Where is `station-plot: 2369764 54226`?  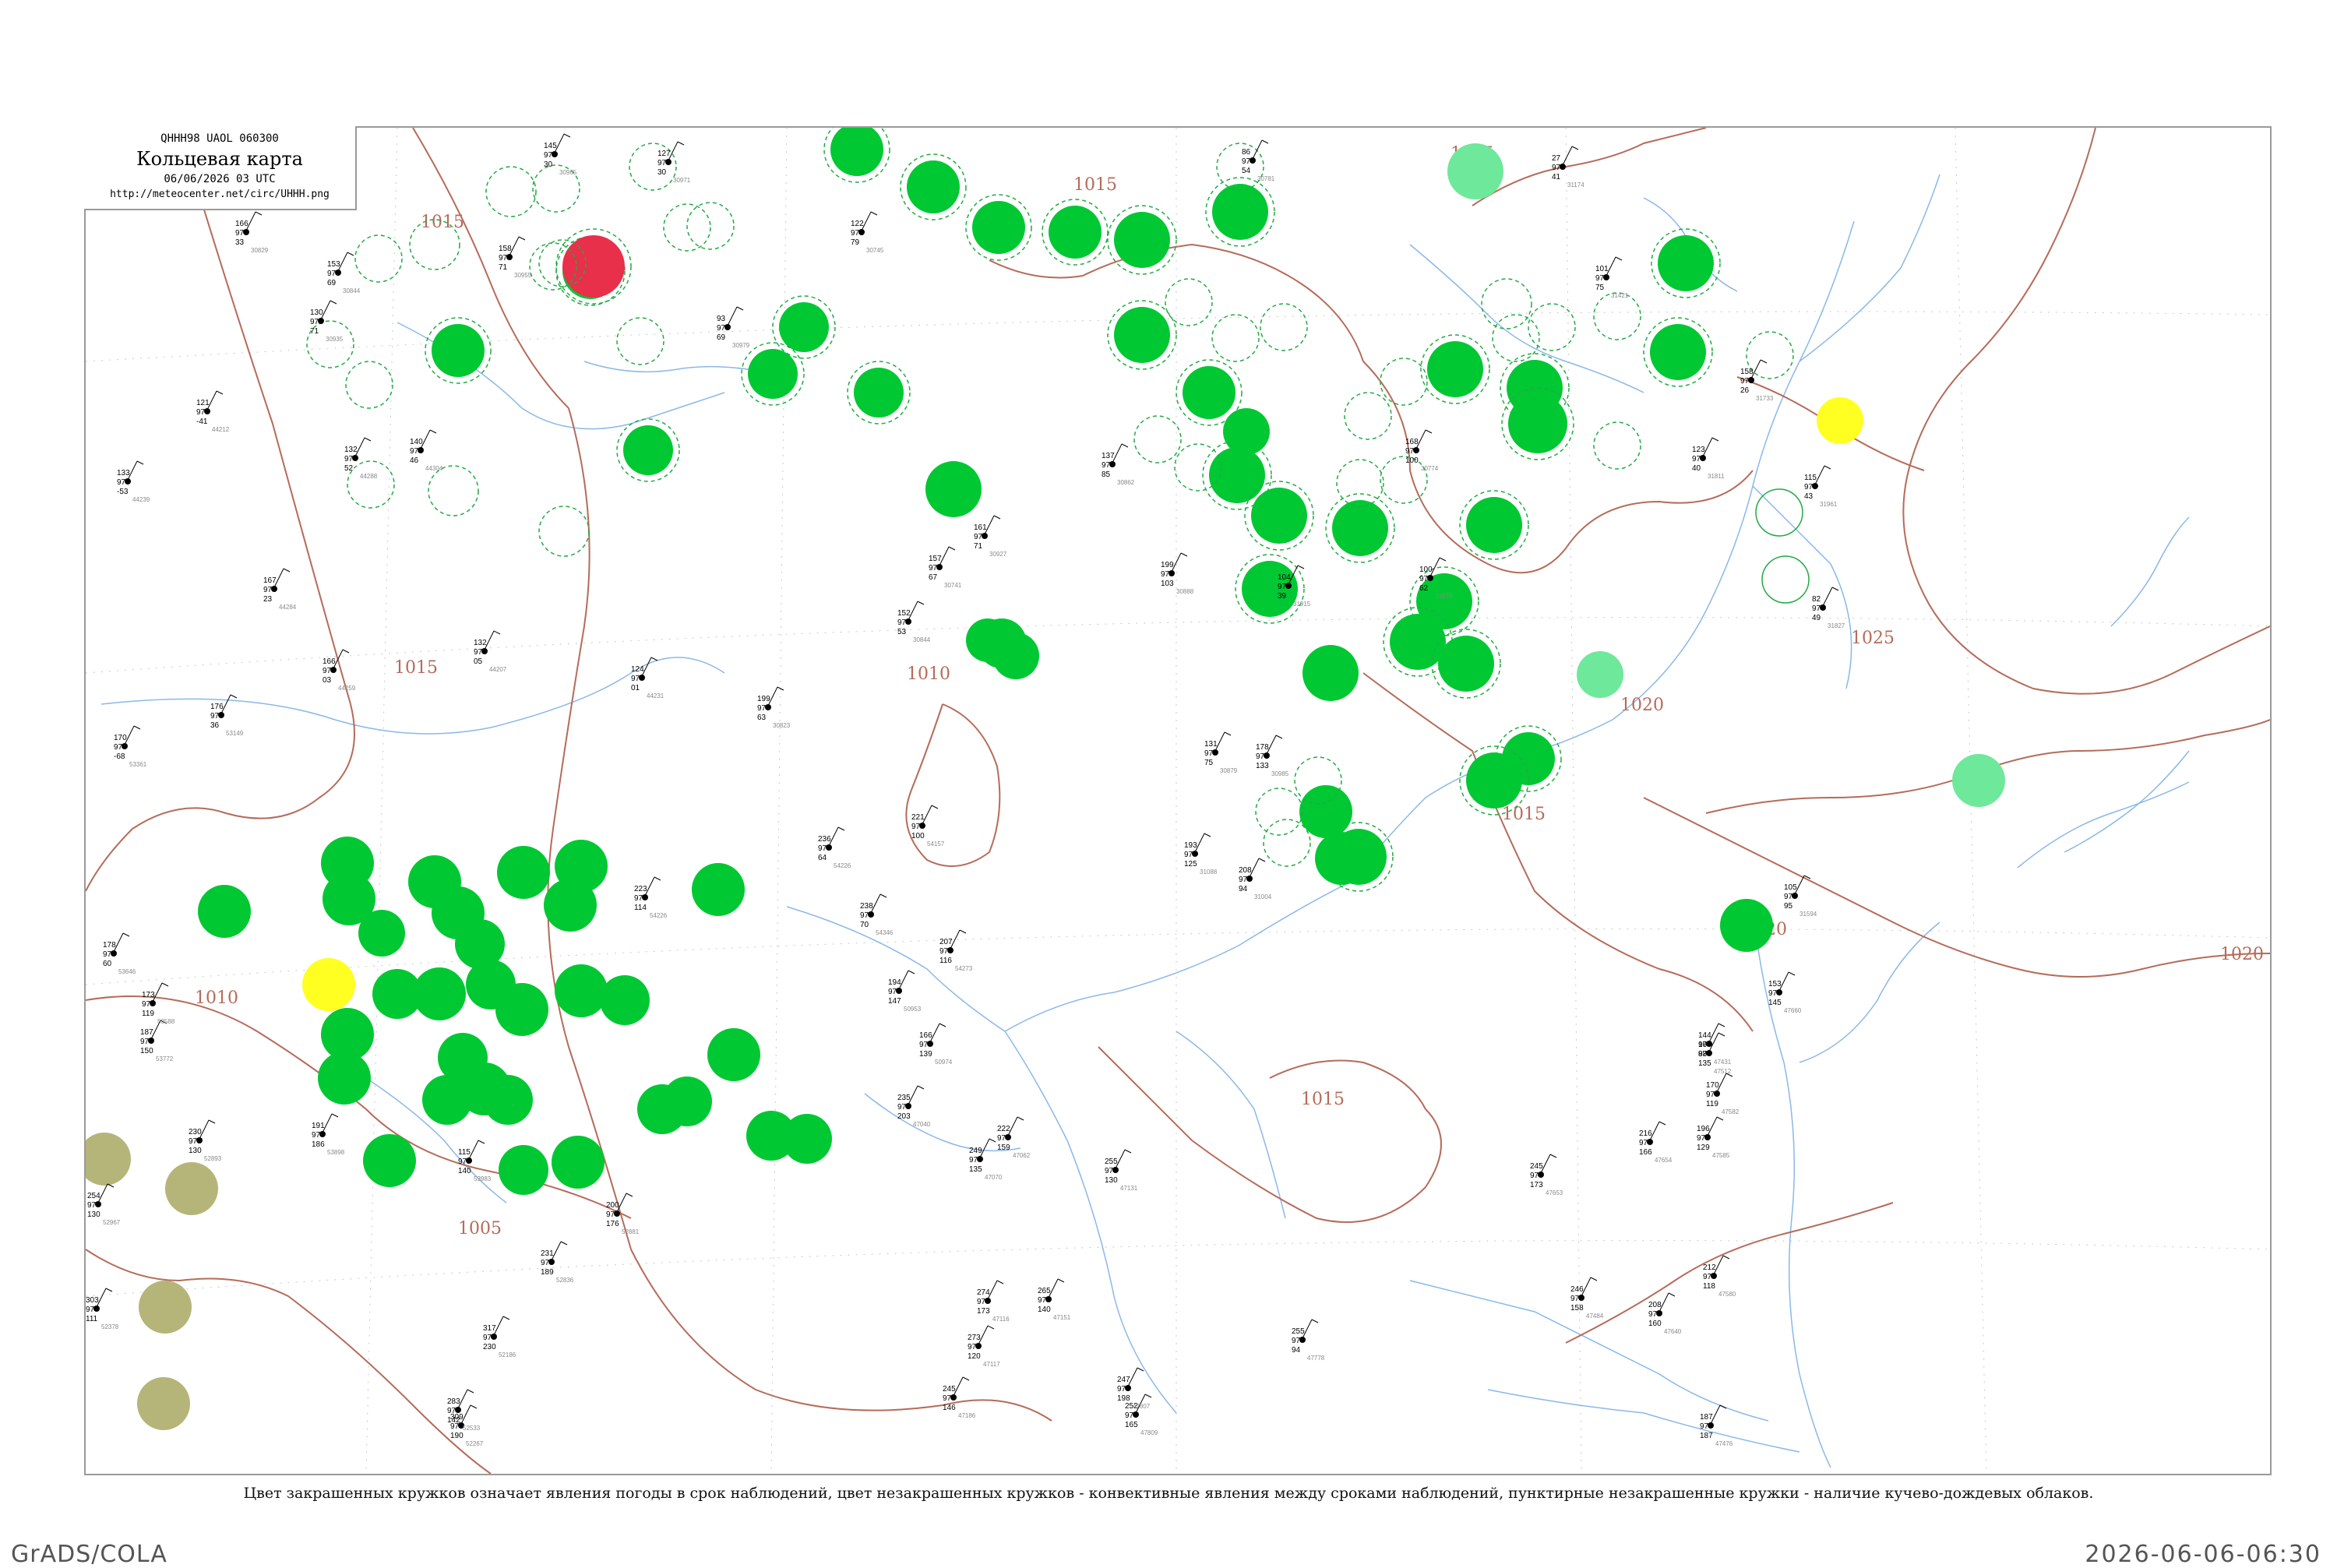
station-plot: 2369764 54226 is located at coordinates (834, 848).